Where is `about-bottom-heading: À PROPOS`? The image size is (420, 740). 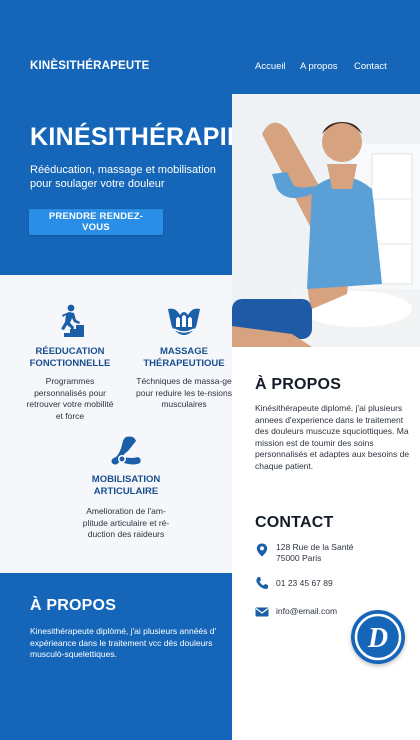
about-bottom-heading: À PROPOS is located at coordinates (73, 605).